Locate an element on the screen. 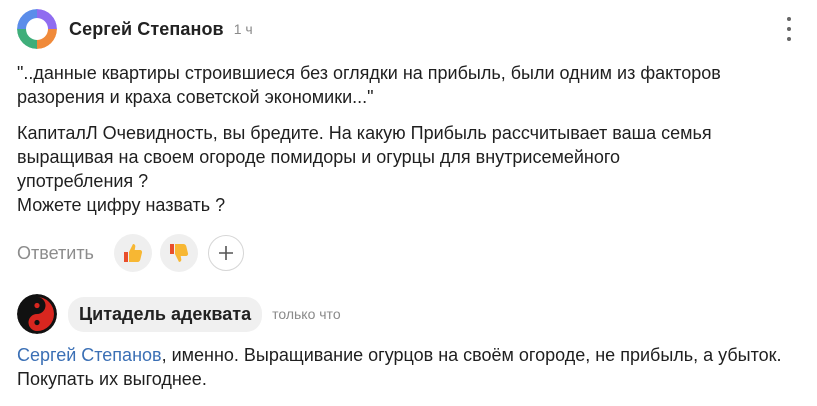 This screenshot has height=406, width=817. comment-header: Сергей Степанов 1 ч is located at coordinates (135, 29).